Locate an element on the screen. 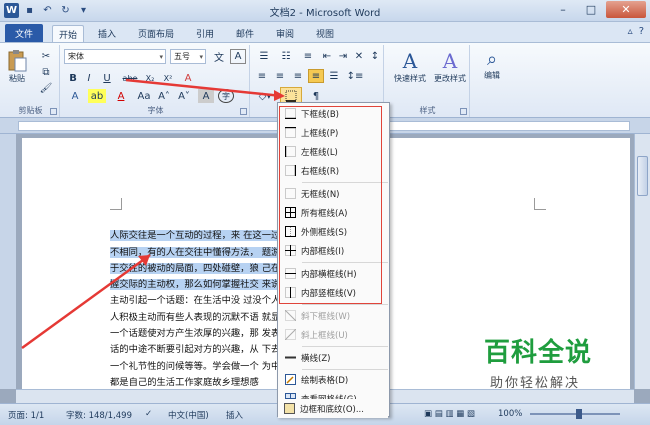  distributed-icon: ☰ is located at coordinates (334, 76).